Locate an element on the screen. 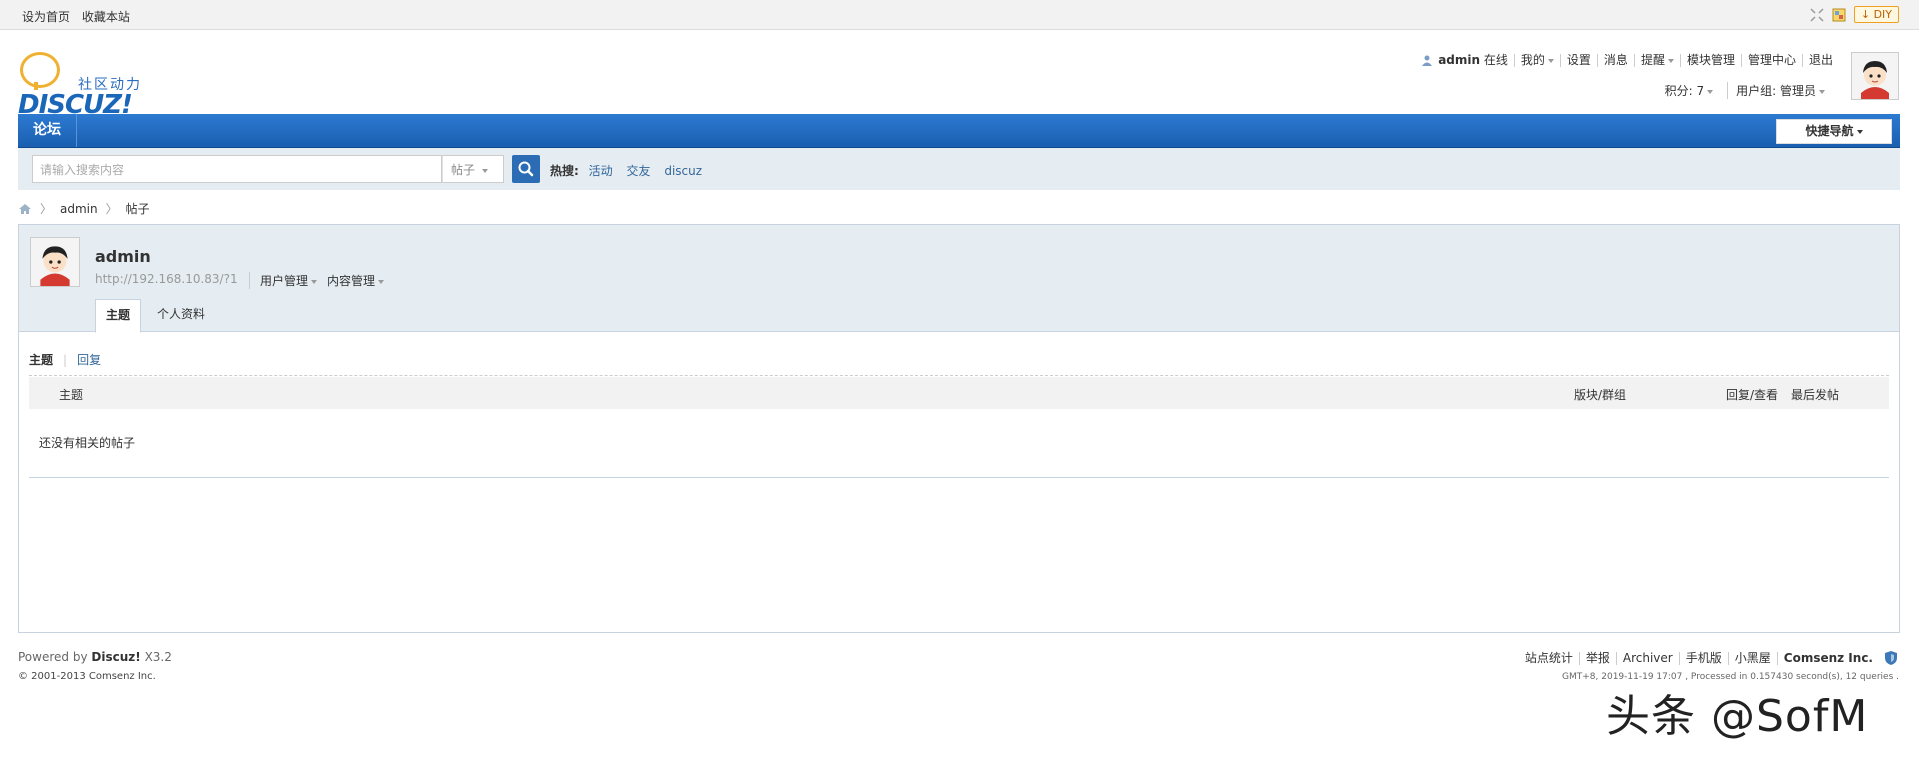  breadcrumb: 〉 admin 〉 帖子 is located at coordinates (84, 208).